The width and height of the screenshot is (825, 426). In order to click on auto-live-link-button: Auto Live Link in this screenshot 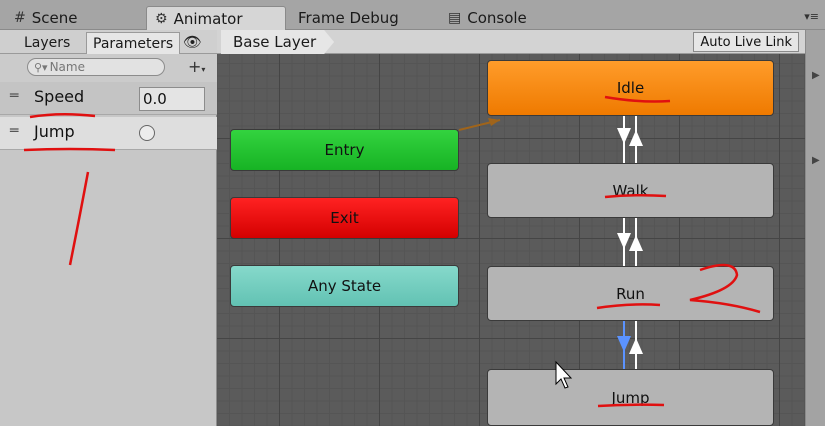, I will do `click(746, 42)`.